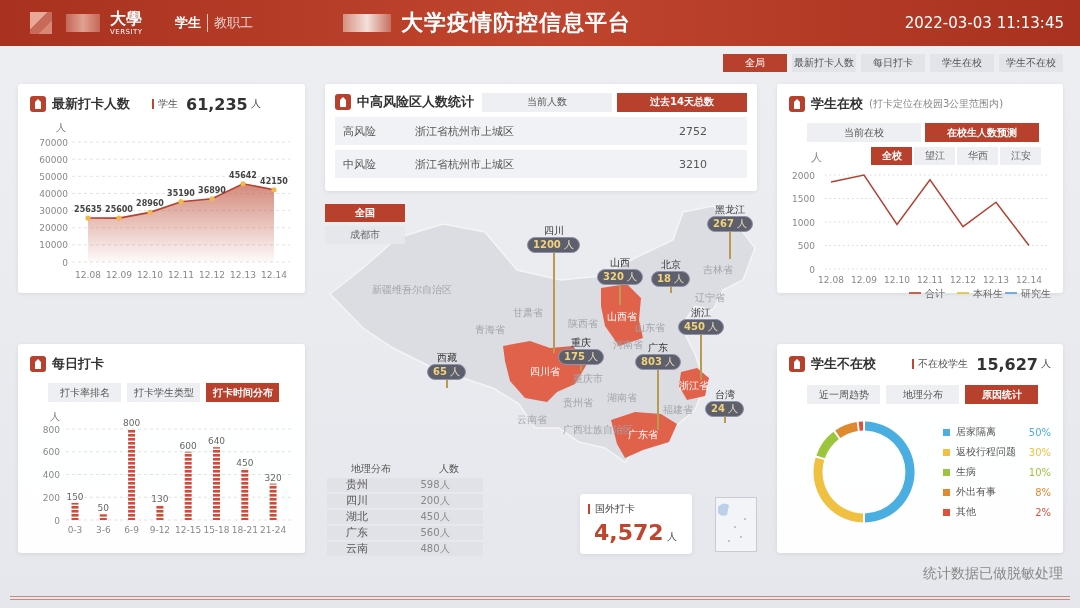 This screenshot has width=1080, height=608. I want to click on card-note: (打卡定位在校园3公里范围内), so click(936, 104).